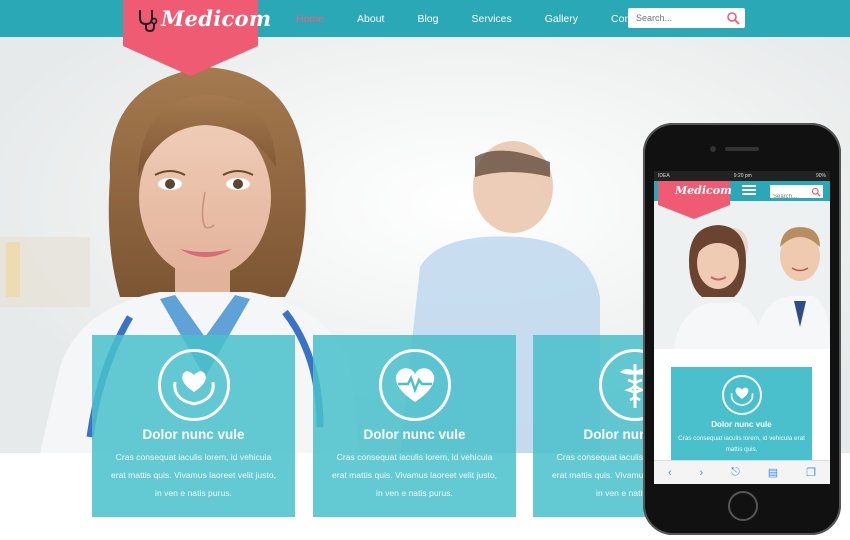 The image size is (850, 540). Describe the element at coordinates (193, 385) in the screenshot. I see `hands-heart-icon` at that location.